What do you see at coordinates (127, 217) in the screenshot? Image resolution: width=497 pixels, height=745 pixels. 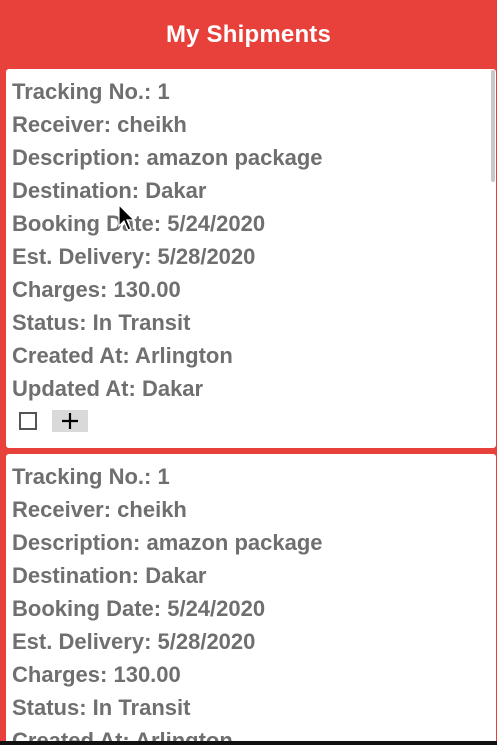 I see `mouse-cursor-icon` at bounding box center [127, 217].